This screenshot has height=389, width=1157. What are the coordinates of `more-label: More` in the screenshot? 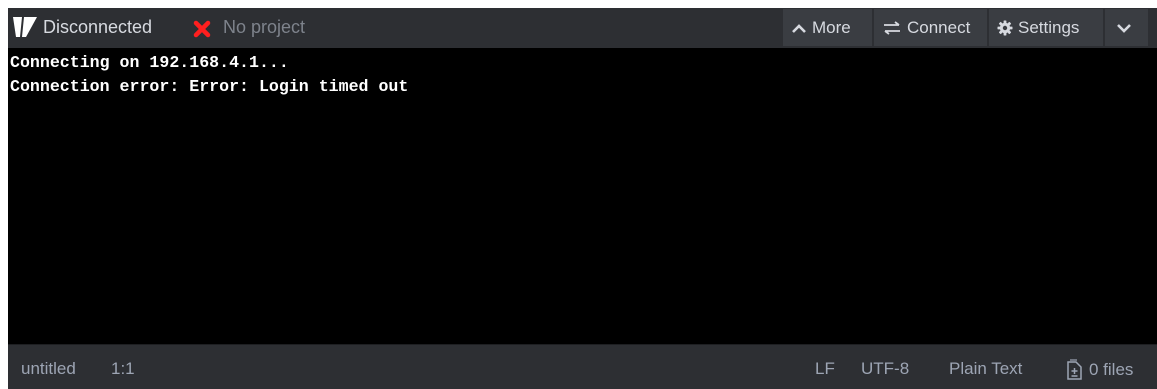 It's located at (831, 27).